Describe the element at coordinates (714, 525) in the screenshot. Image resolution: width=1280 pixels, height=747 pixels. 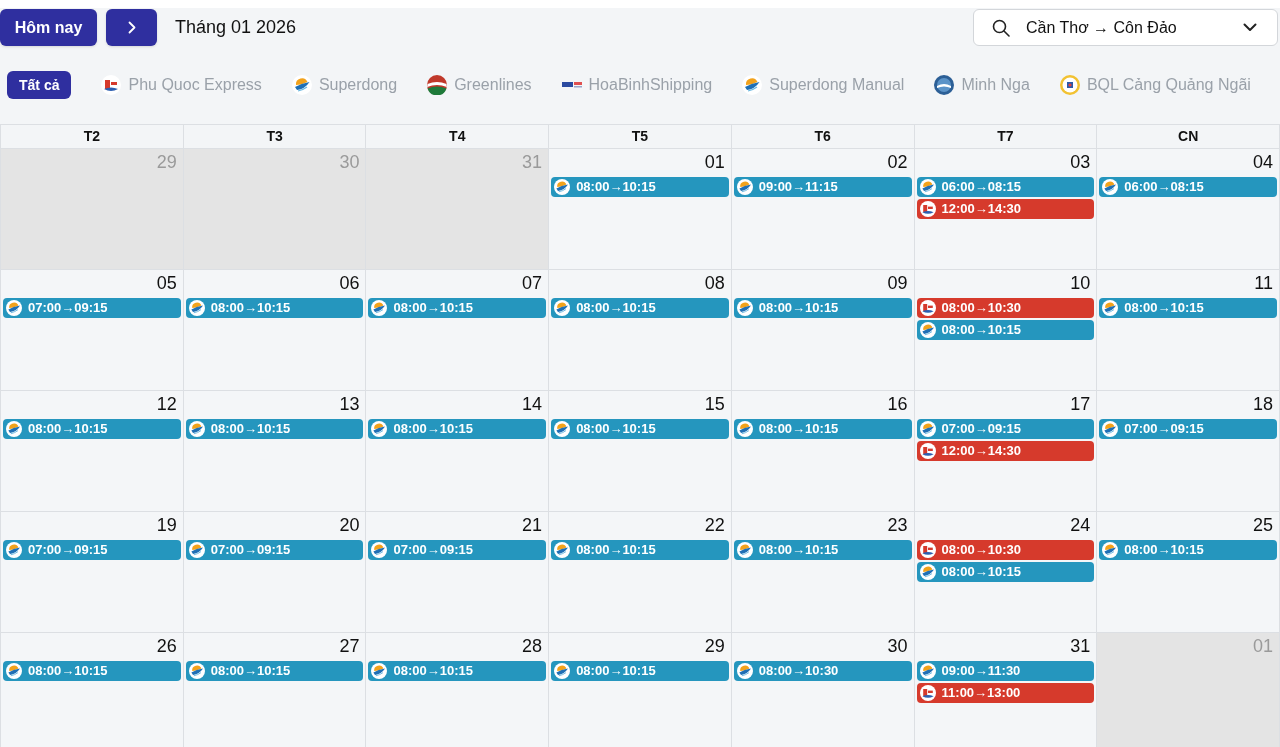
I see `date-number: 22` at that location.